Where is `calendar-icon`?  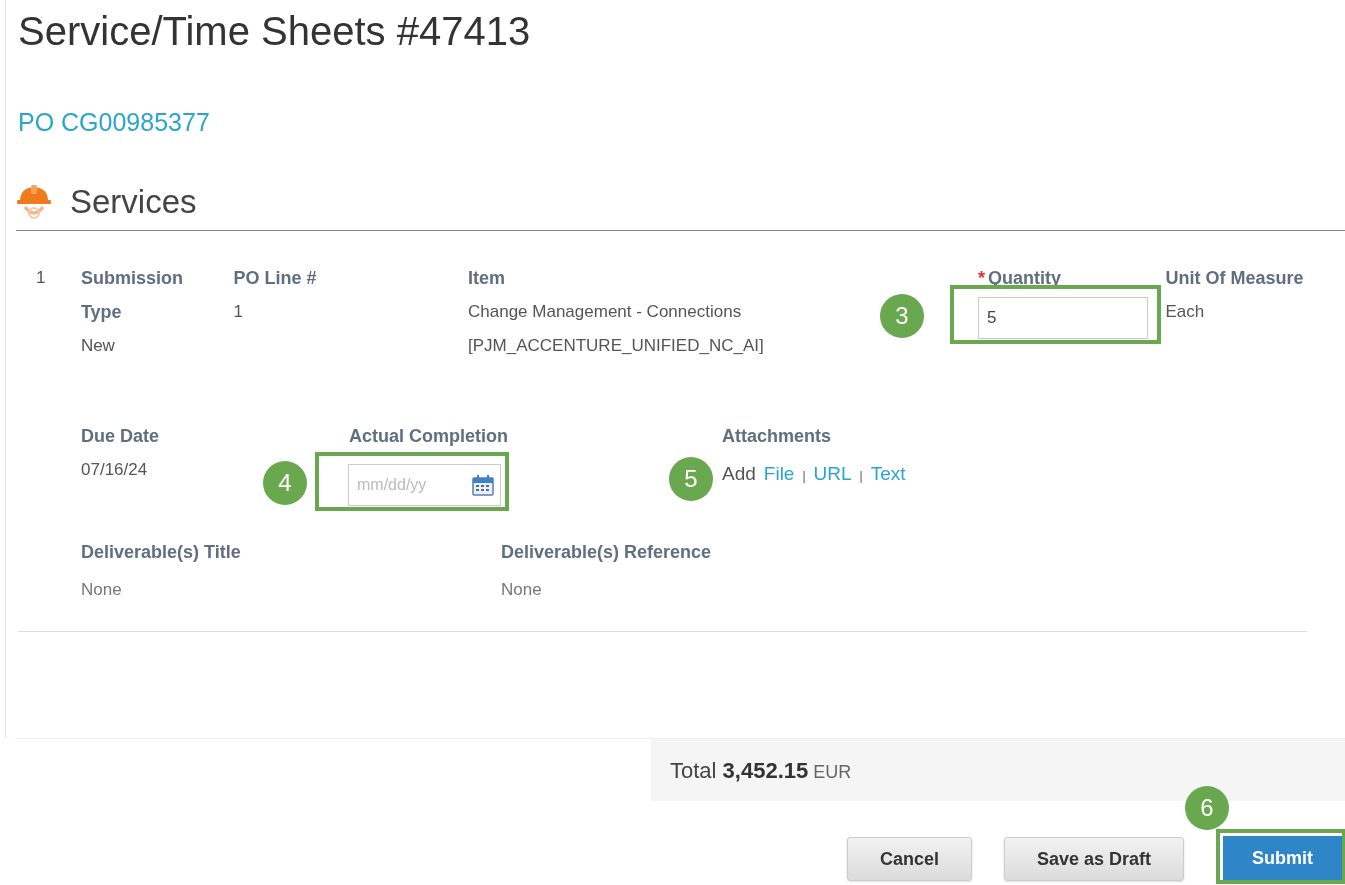
calendar-icon is located at coordinates (483, 485).